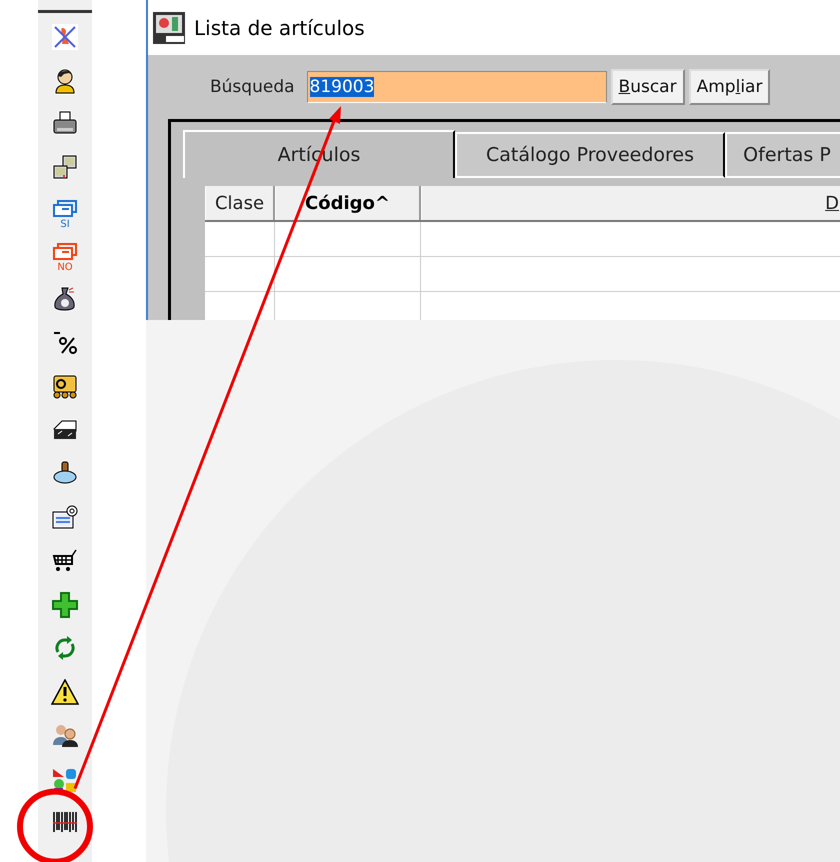 This screenshot has width=840, height=862. I want to click on email-card-icon, so click(65, 517).